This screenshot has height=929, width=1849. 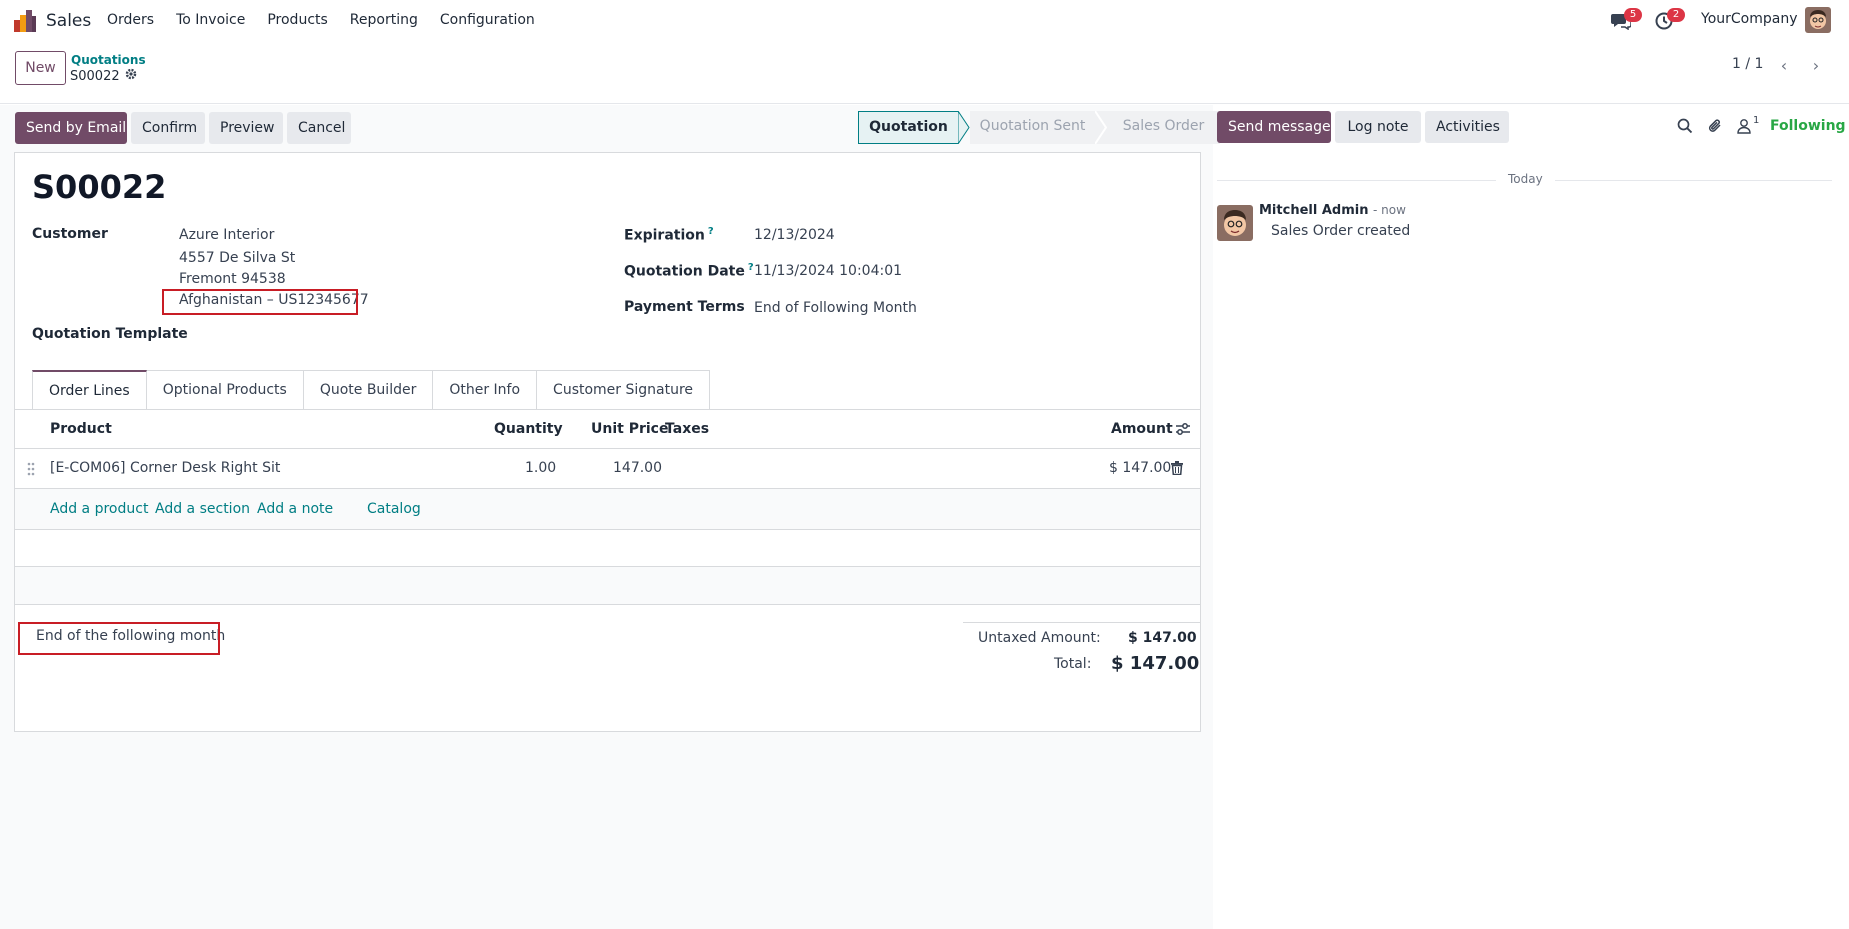 I want to click on tab-customer-signature: Customer Signature, so click(x=624, y=390).